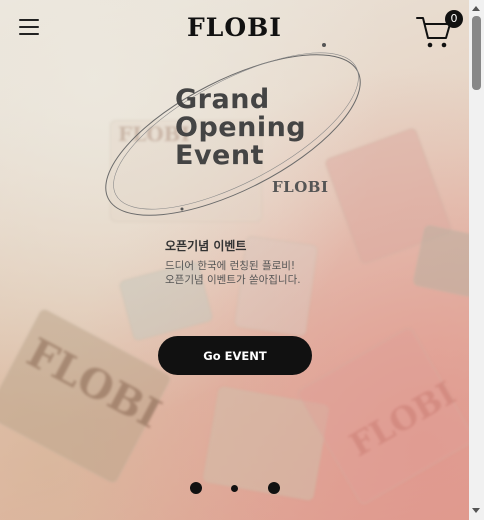 This screenshot has width=484, height=520. I want to click on event-description-line: 드디어 한국에 런칭된 플로비!, so click(230, 266).